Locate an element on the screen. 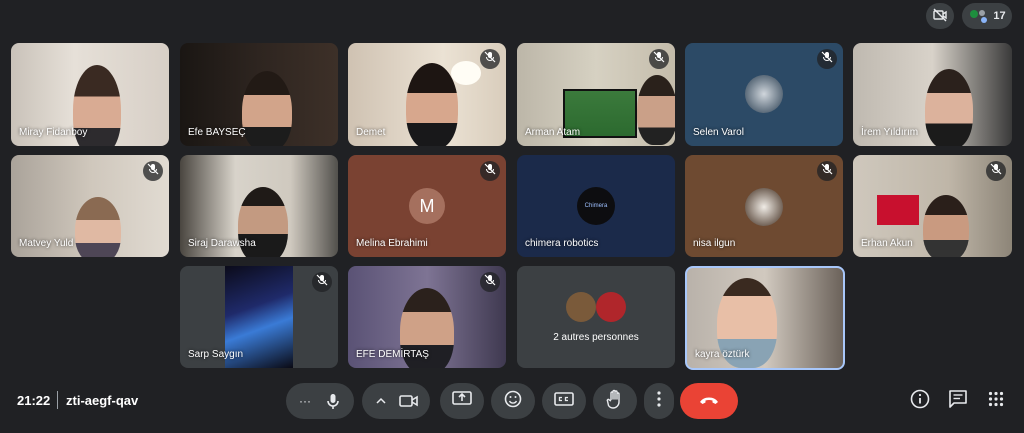 The height and width of the screenshot is (433, 1024). participant-tile: İrem Yıldırım is located at coordinates (932, 94).